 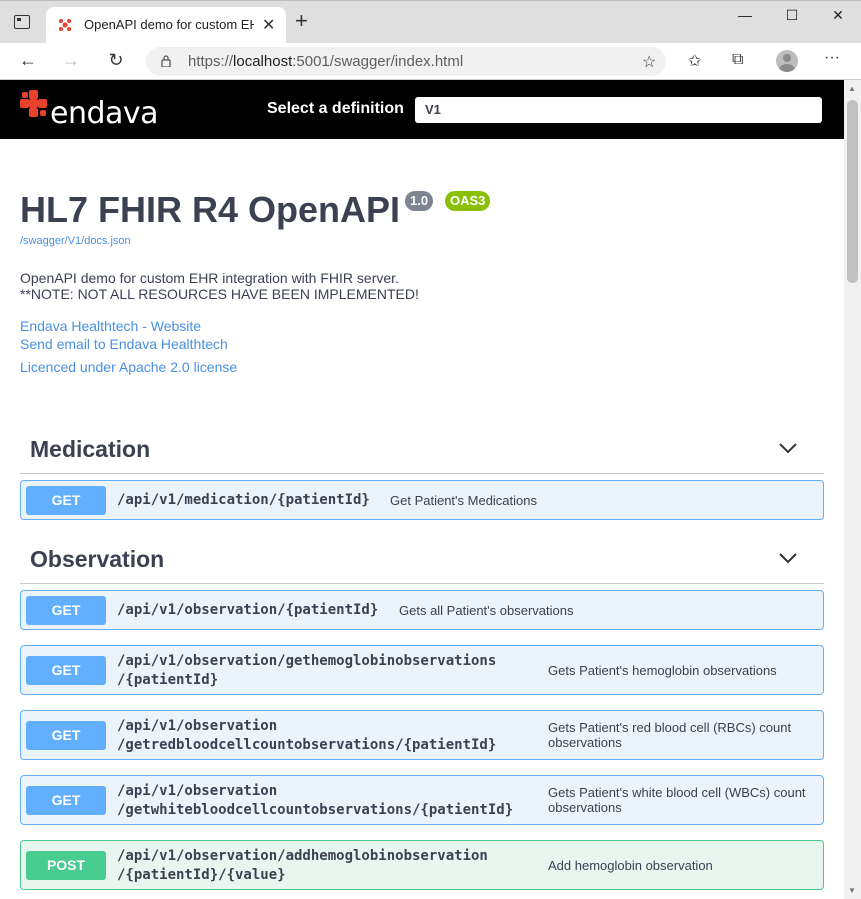 What do you see at coordinates (852, 191) in the screenshot?
I see `scroll-thumb` at bounding box center [852, 191].